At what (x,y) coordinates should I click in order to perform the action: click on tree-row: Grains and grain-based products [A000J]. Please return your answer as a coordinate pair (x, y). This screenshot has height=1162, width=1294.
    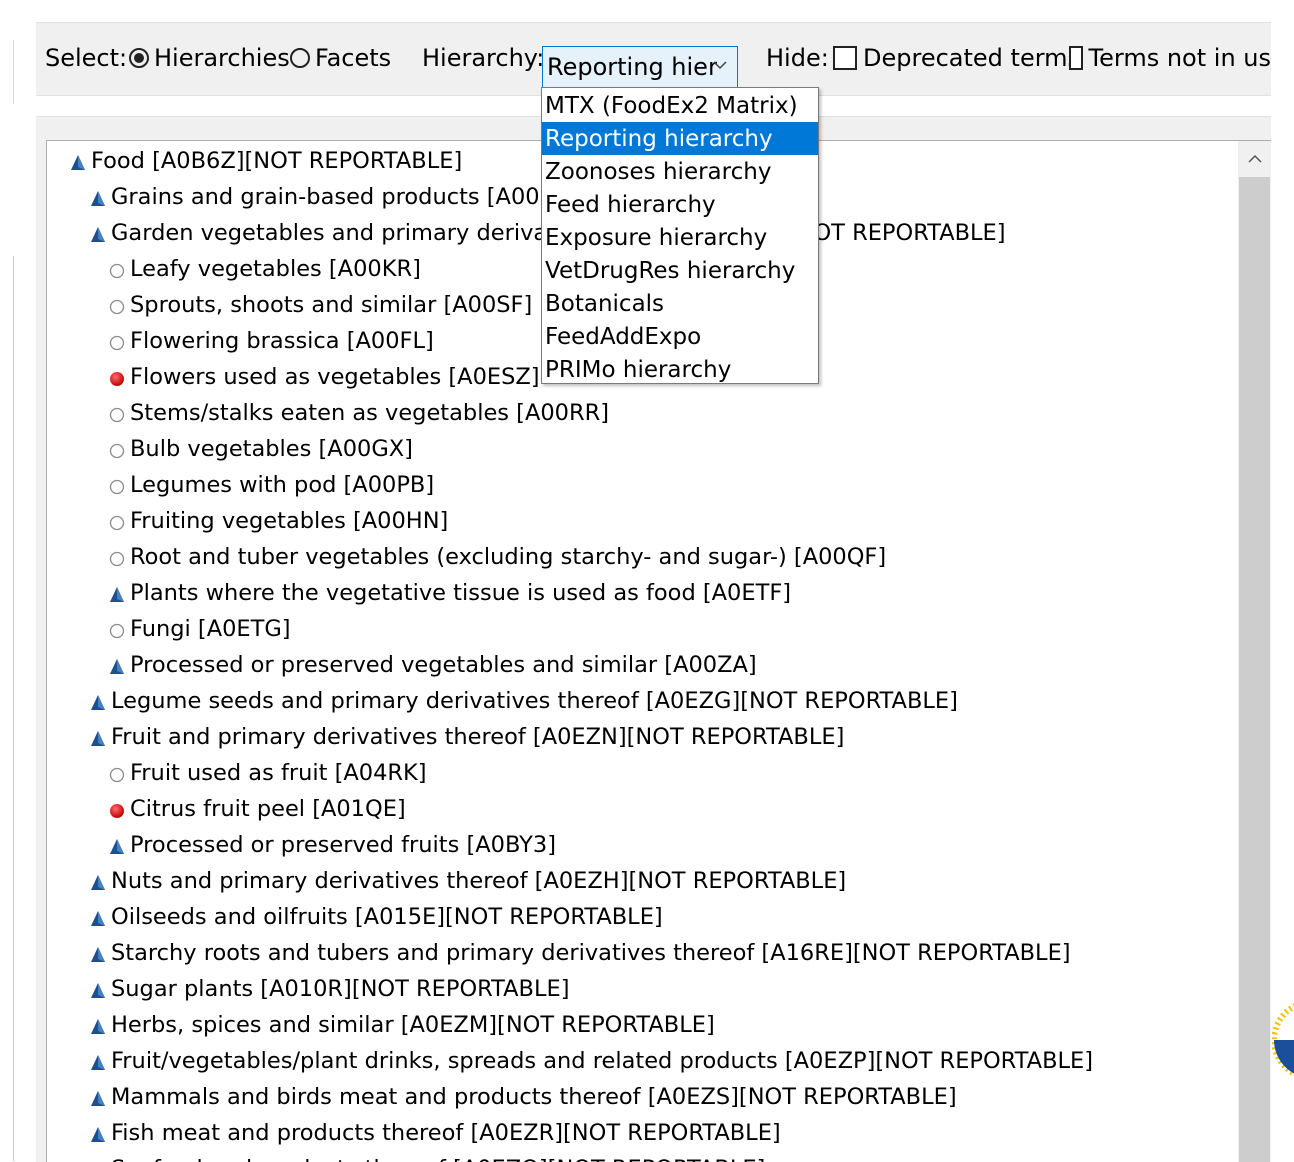
    Looking at the image, I should click on (329, 197).